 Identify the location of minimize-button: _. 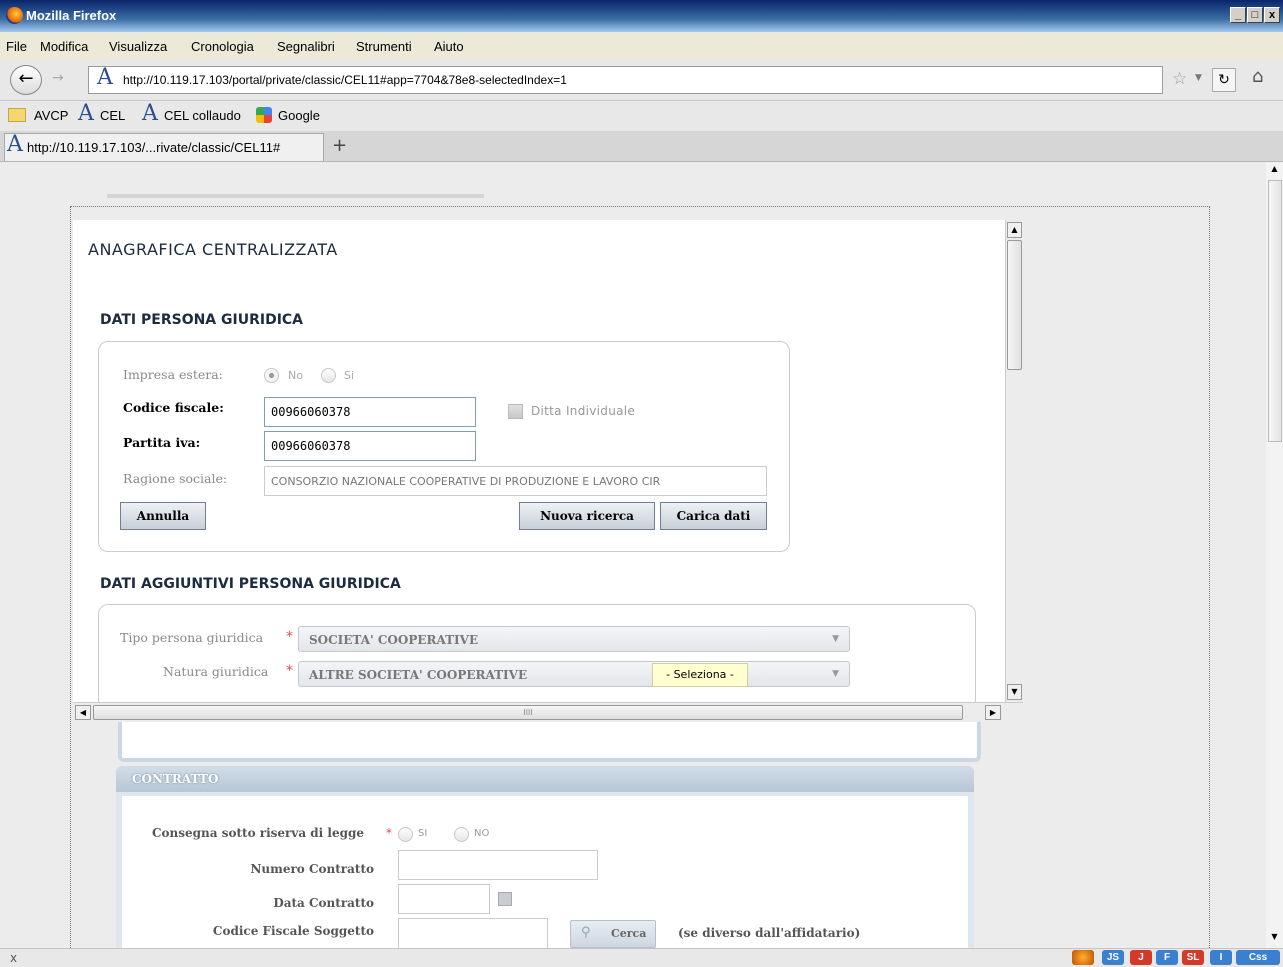
(1238, 15).